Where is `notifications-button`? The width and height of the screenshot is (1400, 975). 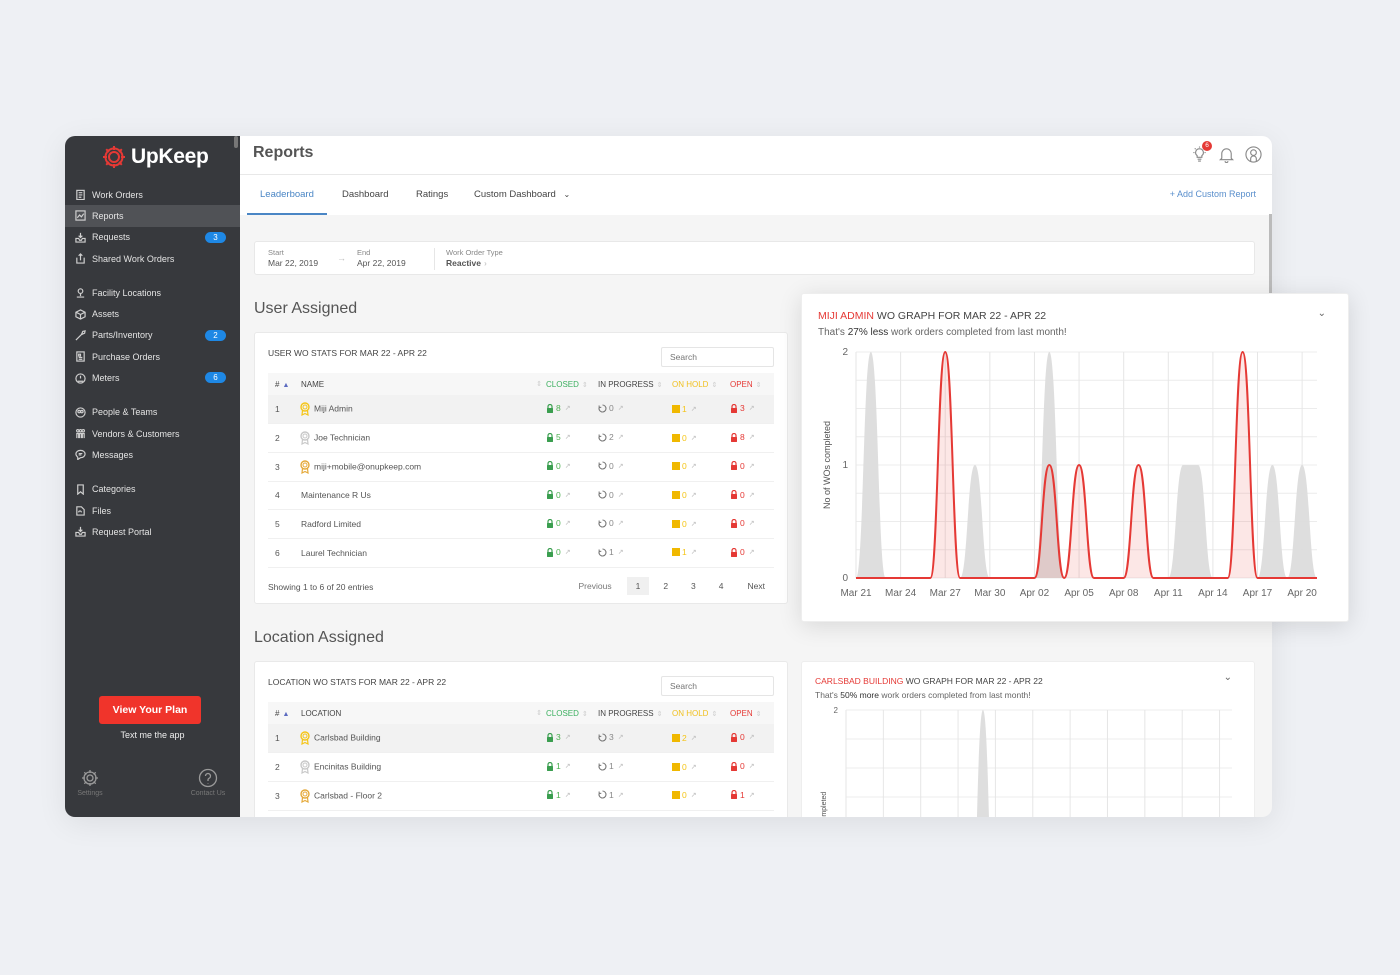 notifications-button is located at coordinates (1226, 157).